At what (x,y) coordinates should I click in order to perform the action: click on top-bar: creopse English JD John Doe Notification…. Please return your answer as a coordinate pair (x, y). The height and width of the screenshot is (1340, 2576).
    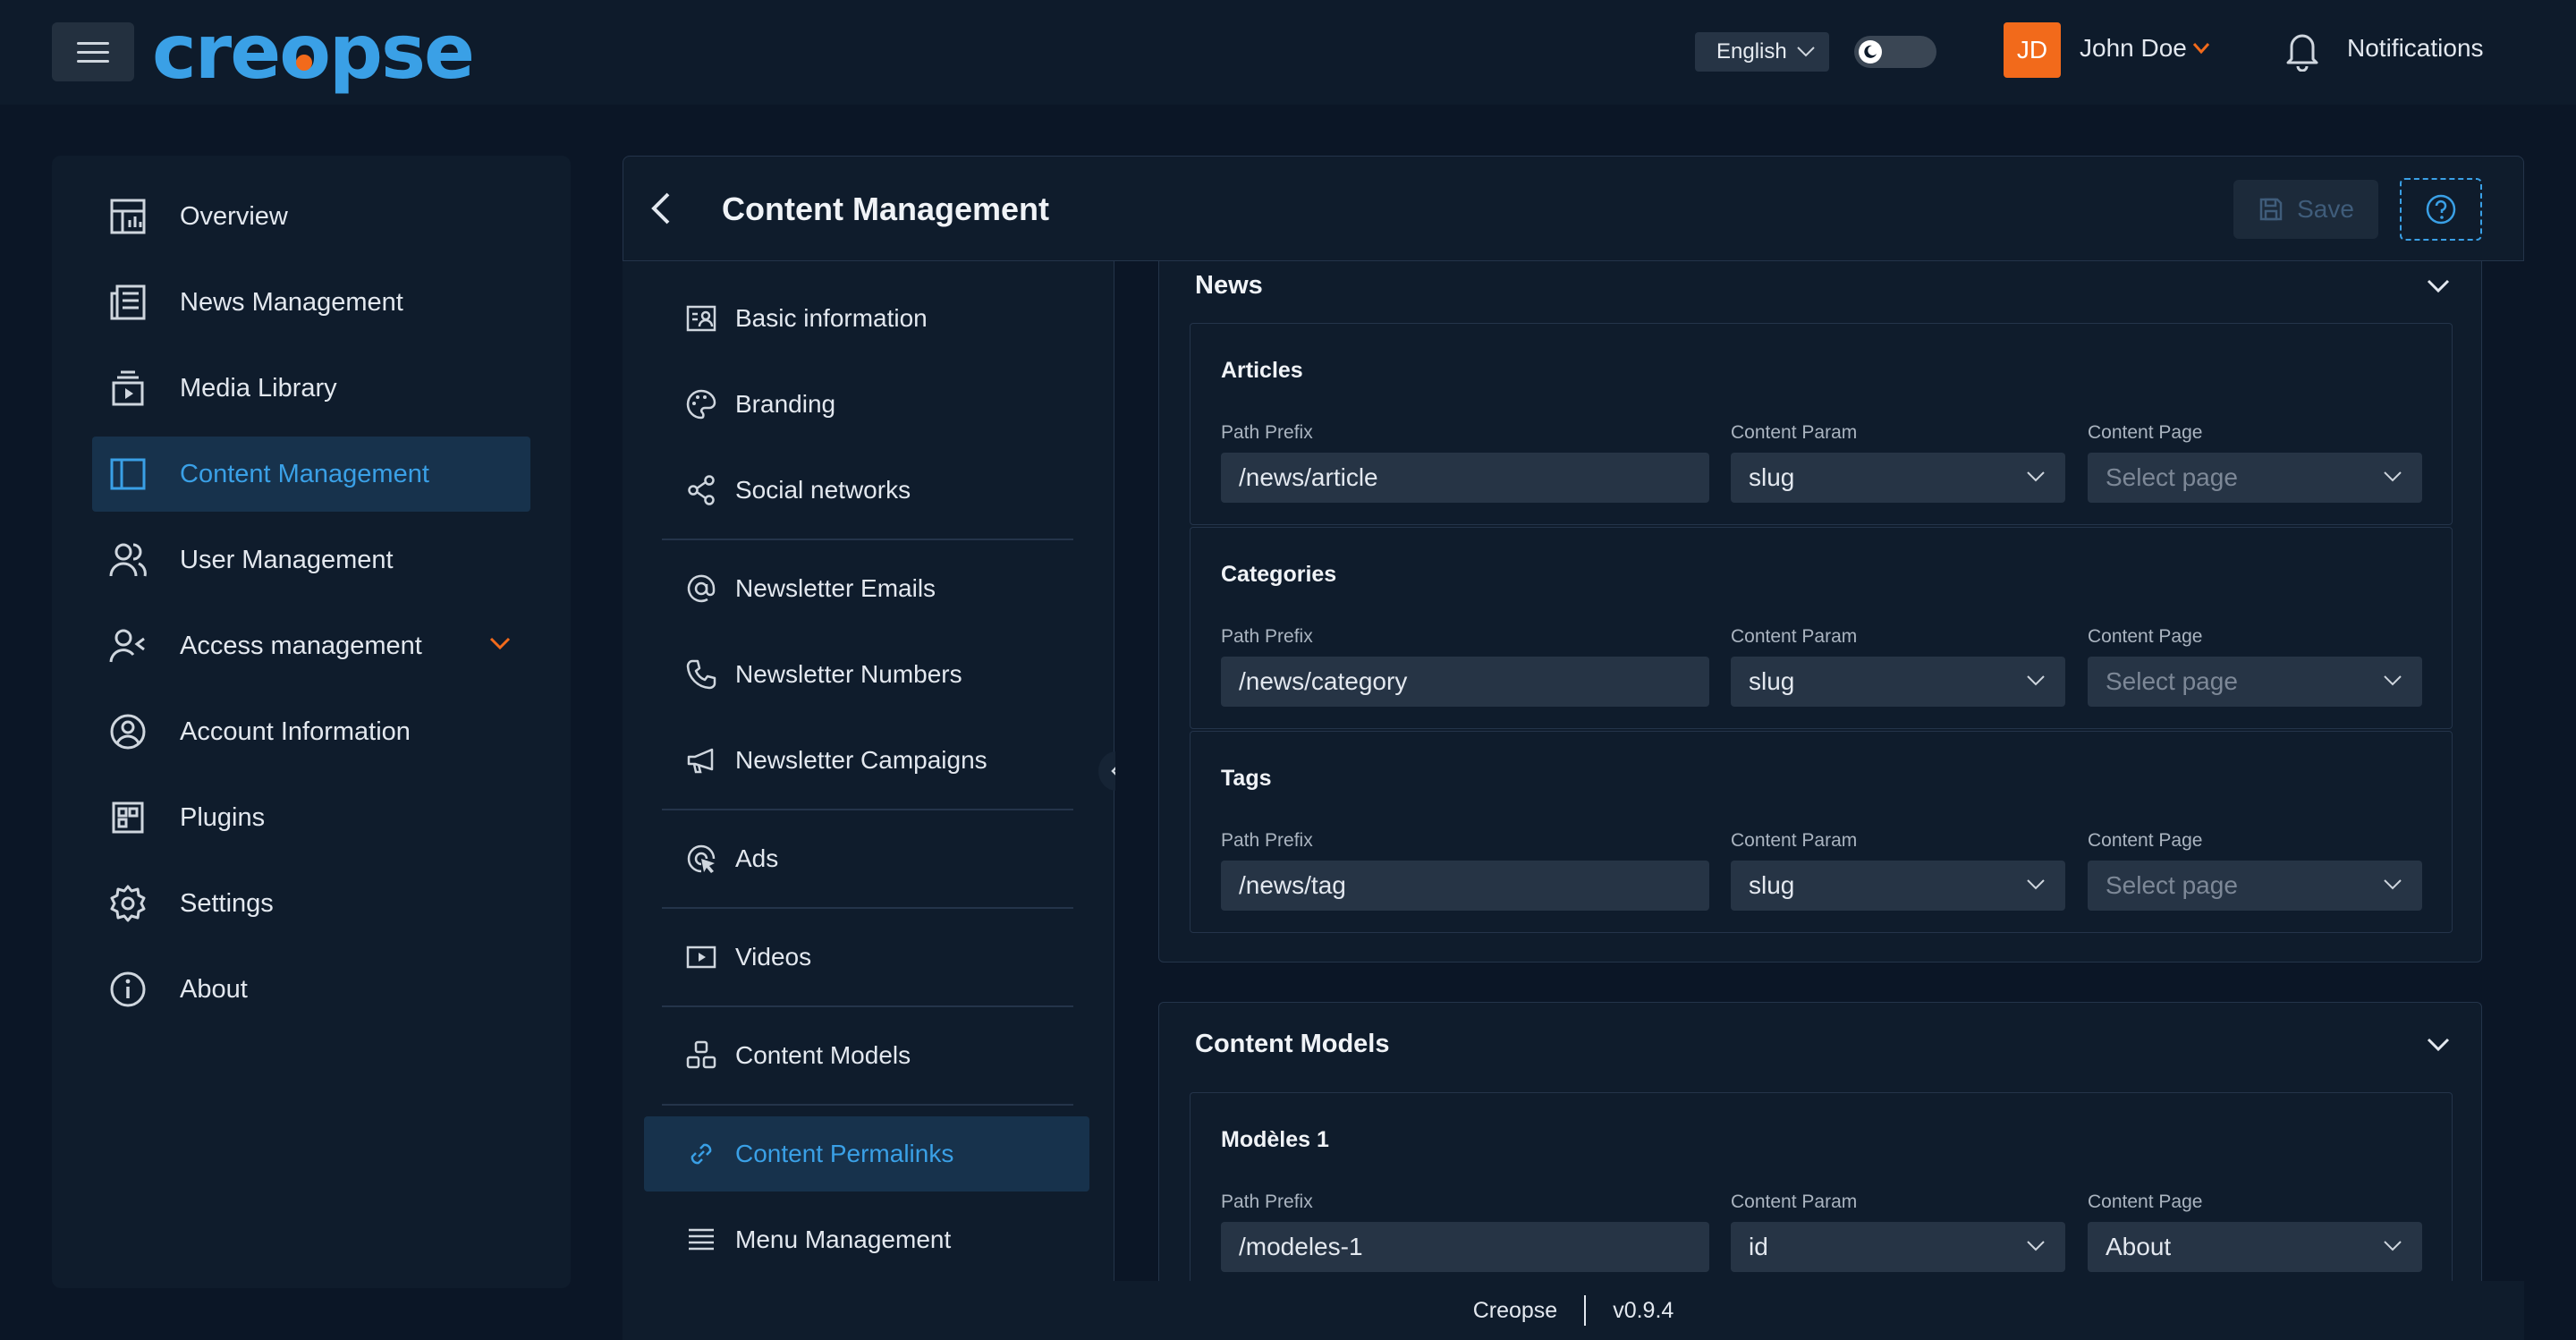
    Looking at the image, I should click on (1288, 52).